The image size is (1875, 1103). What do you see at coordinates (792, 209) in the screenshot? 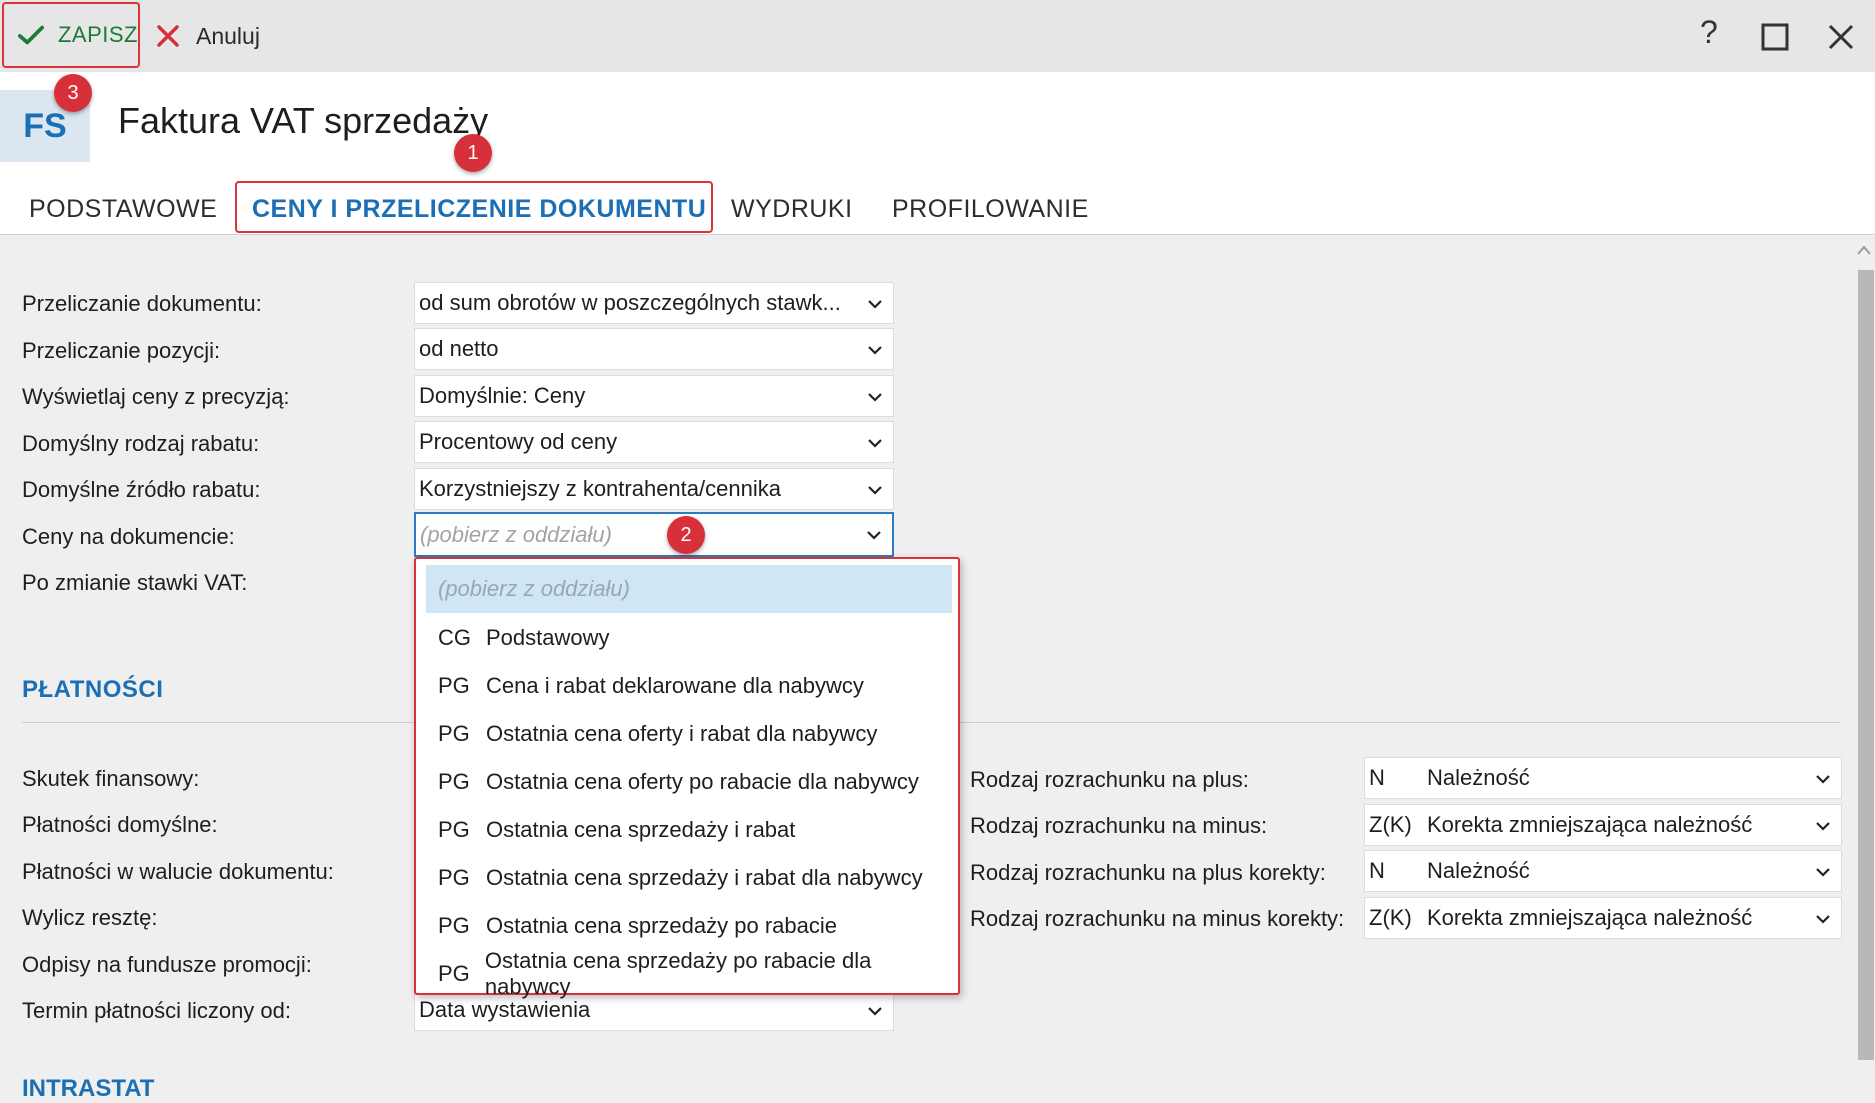
I see `tab-wydruki: WYDRUKI` at bounding box center [792, 209].